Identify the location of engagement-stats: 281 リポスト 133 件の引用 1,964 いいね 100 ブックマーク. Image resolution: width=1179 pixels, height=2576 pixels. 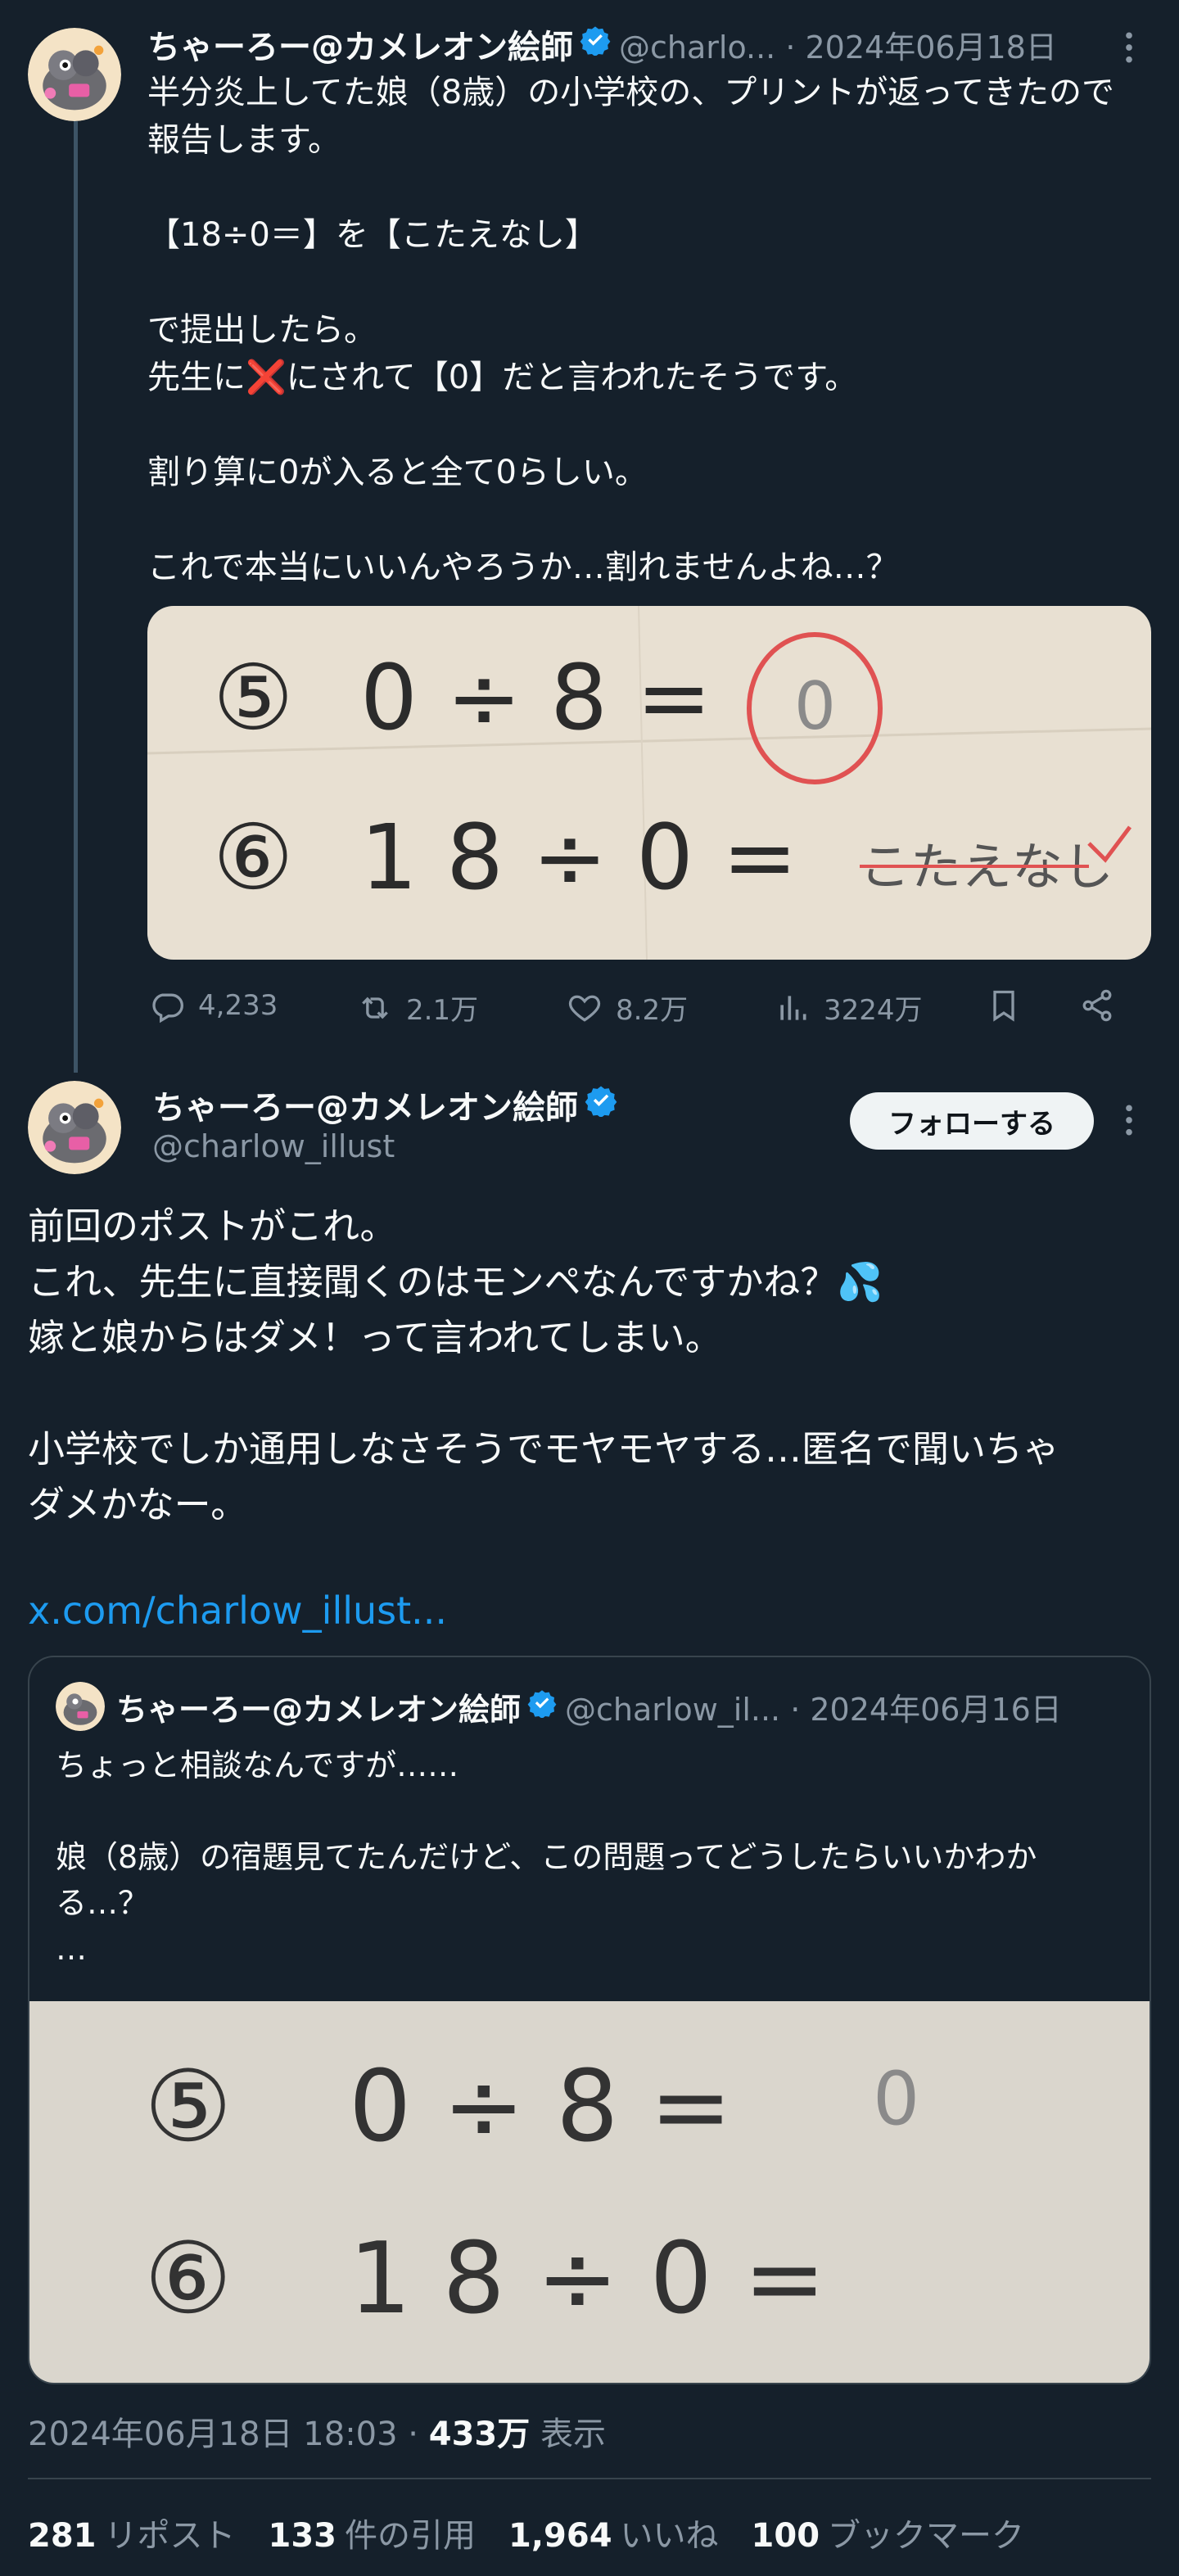
(542, 2532).